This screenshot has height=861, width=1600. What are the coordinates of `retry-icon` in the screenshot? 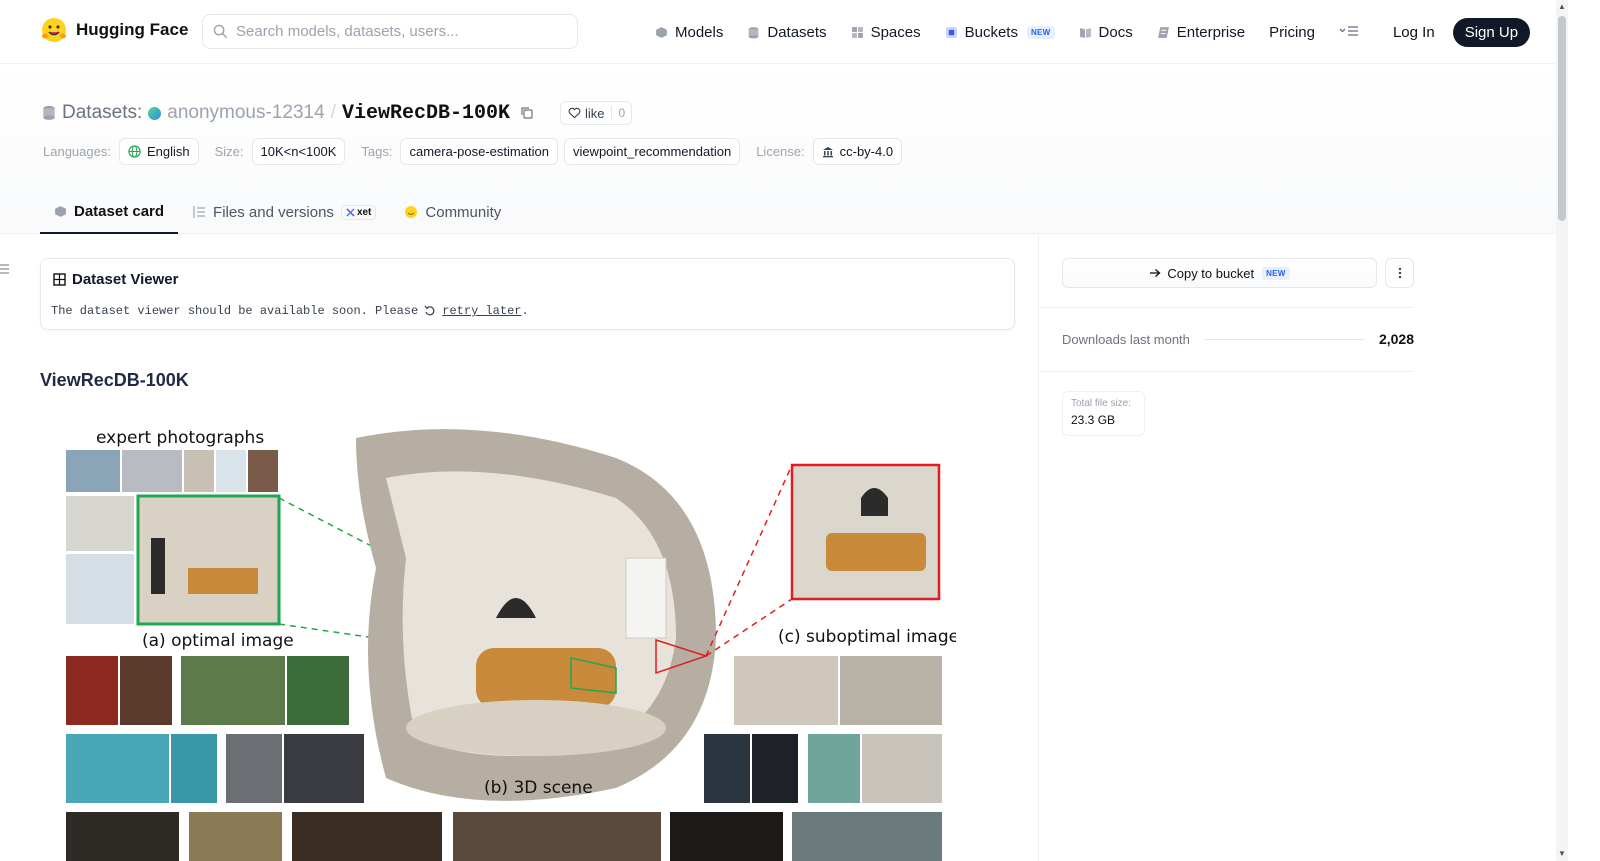 It's located at (429, 310).